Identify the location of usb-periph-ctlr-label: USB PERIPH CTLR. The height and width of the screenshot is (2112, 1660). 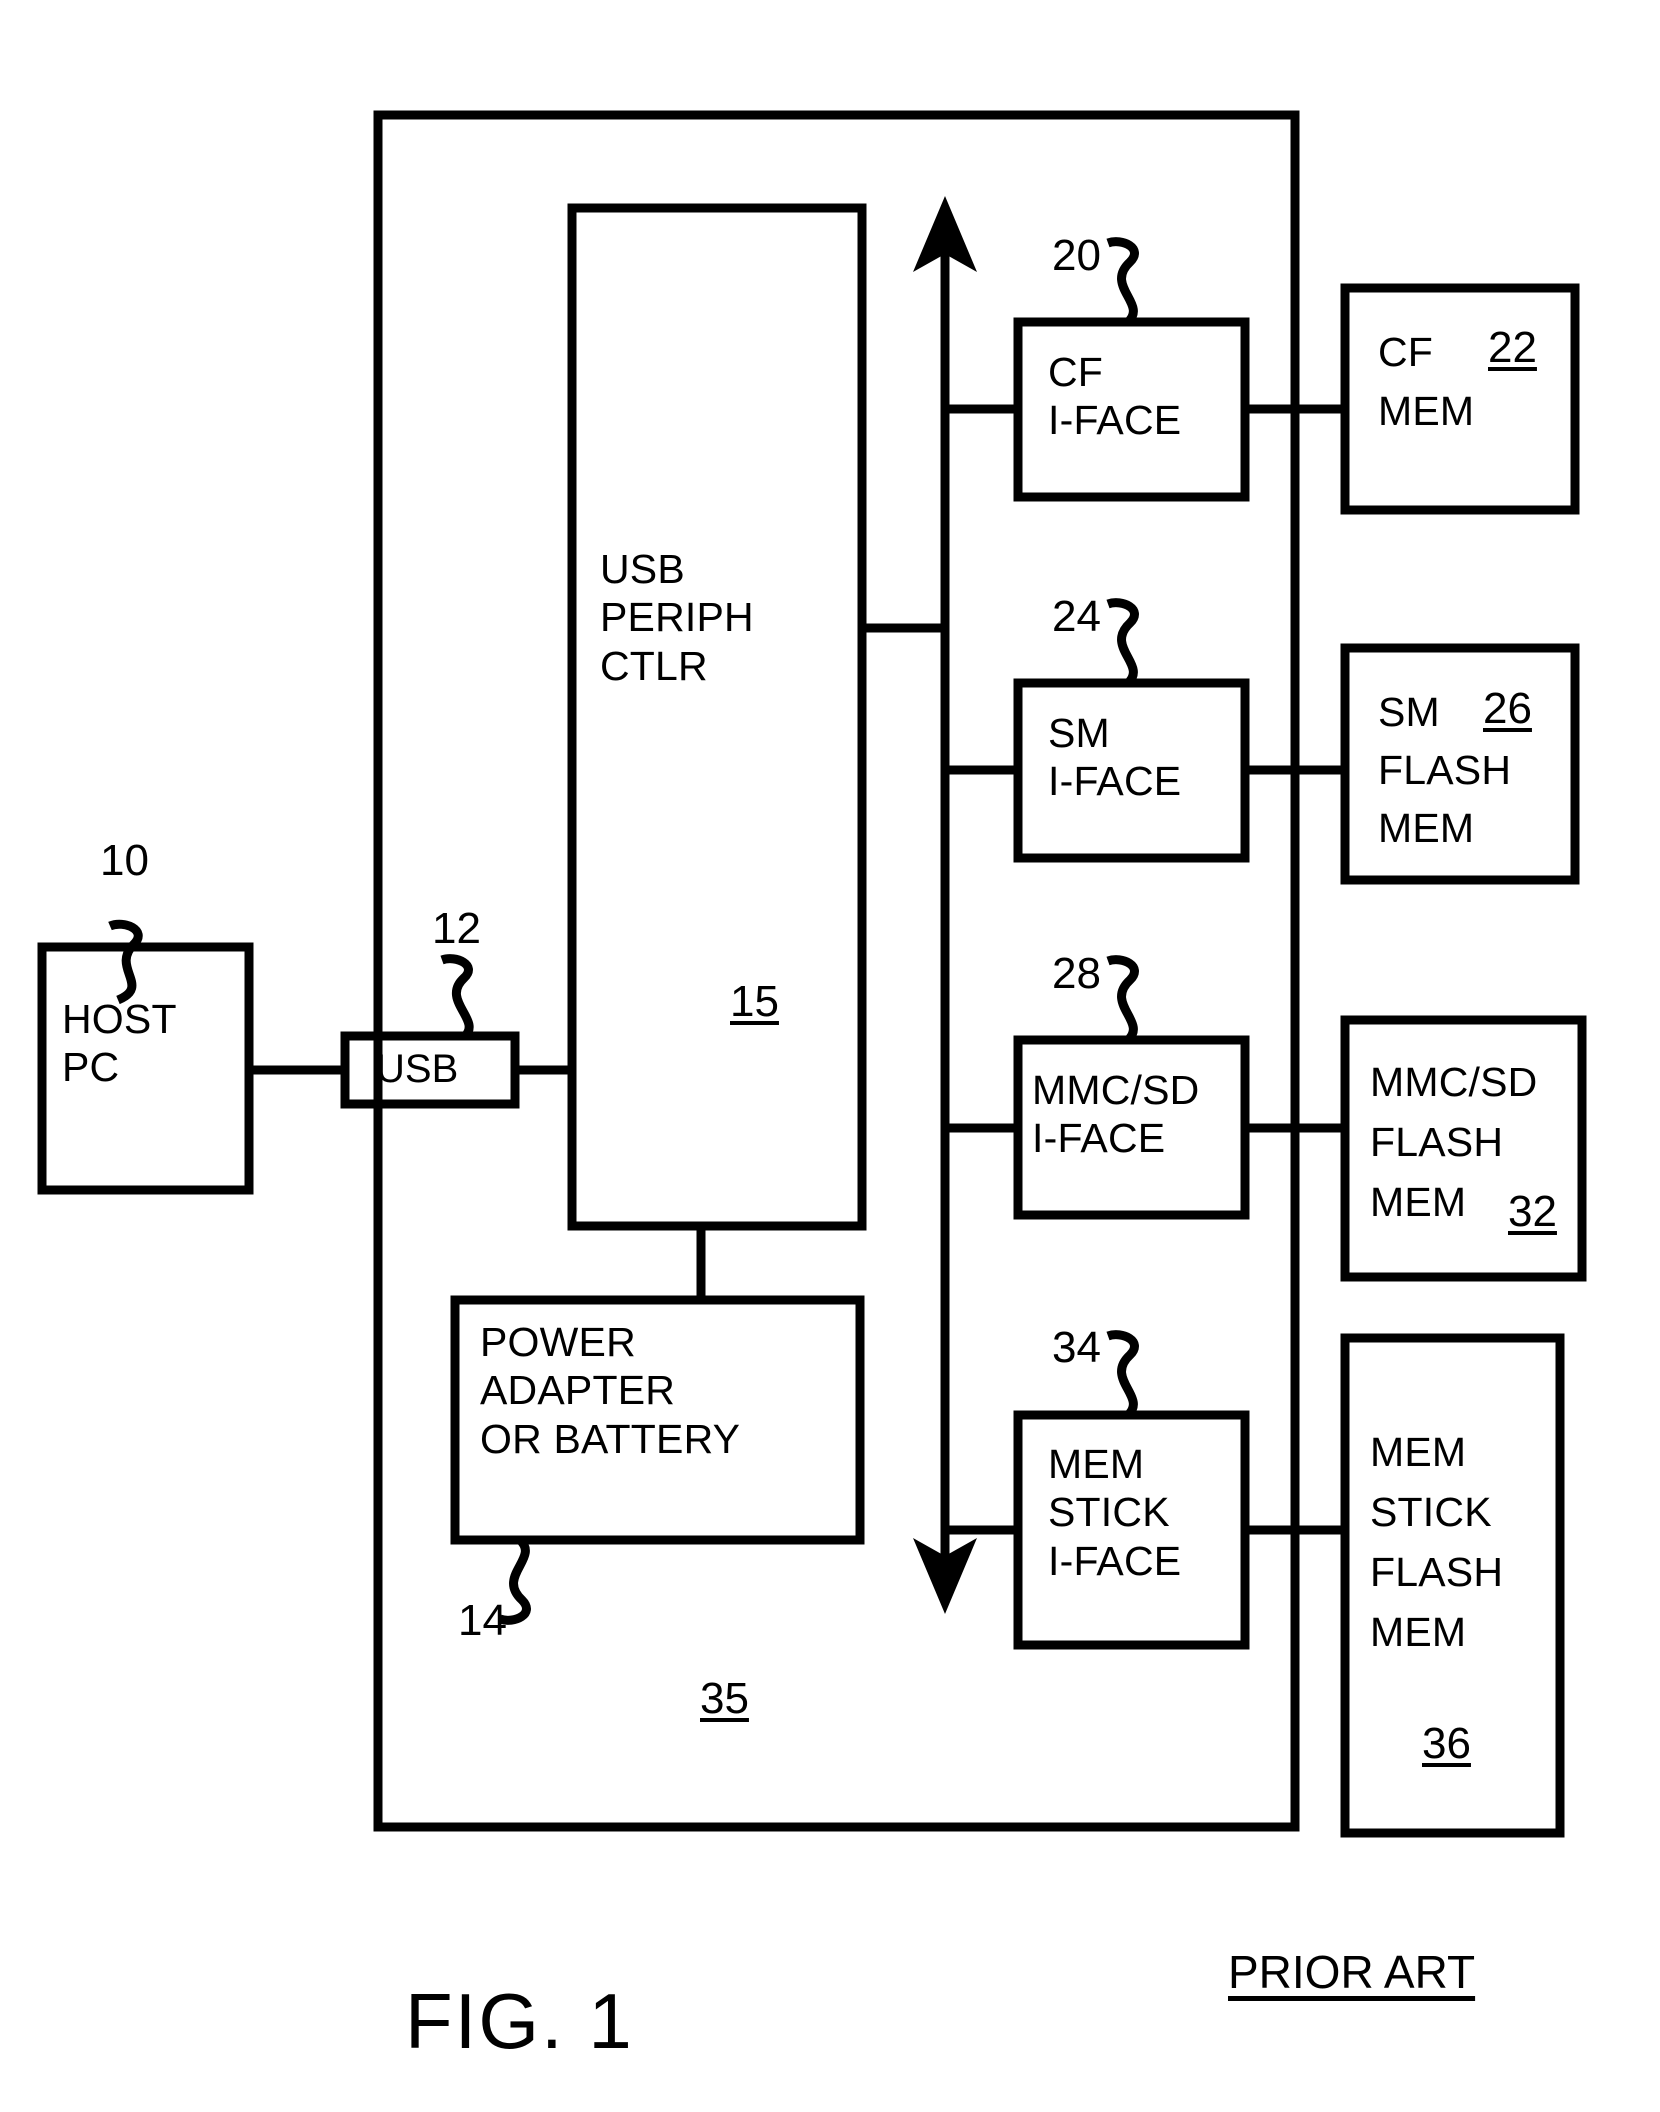
(677, 617).